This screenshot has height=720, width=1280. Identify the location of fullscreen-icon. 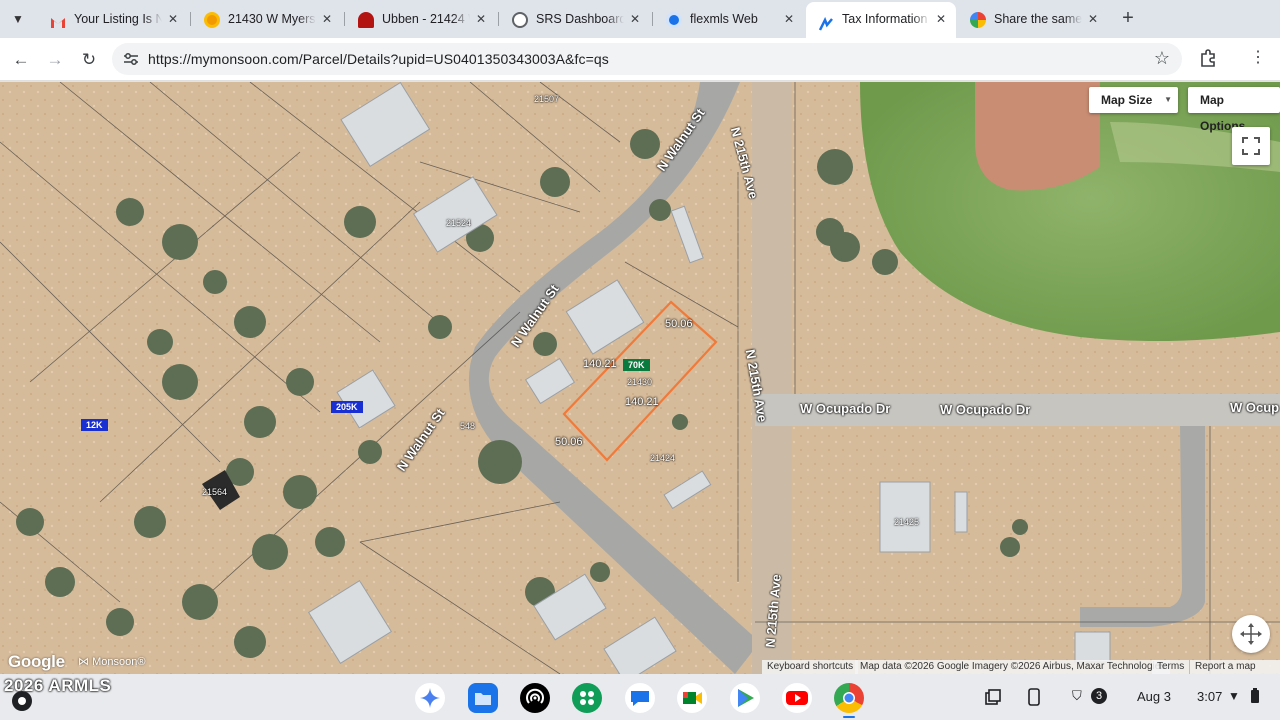
(1251, 146).